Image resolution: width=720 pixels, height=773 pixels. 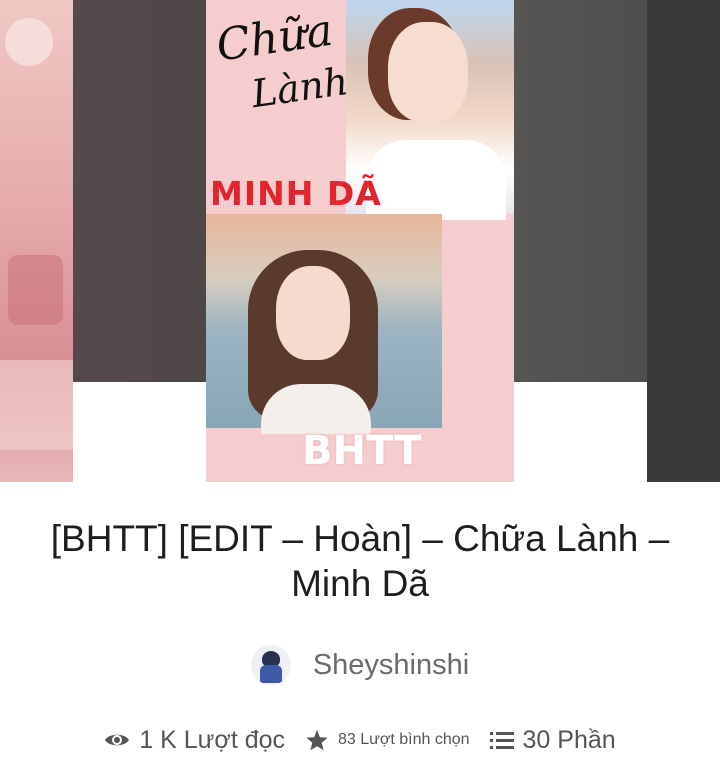 What do you see at coordinates (362, 451) in the screenshot?
I see `cover-tag-text: BHTT` at bounding box center [362, 451].